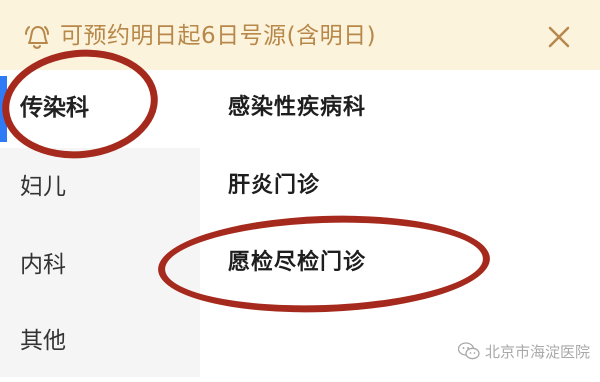 This screenshot has height=382, width=600. Describe the element at coordinates (43, 265) in the screenshot. I see `sidebar-item-label: 内科` at that location.